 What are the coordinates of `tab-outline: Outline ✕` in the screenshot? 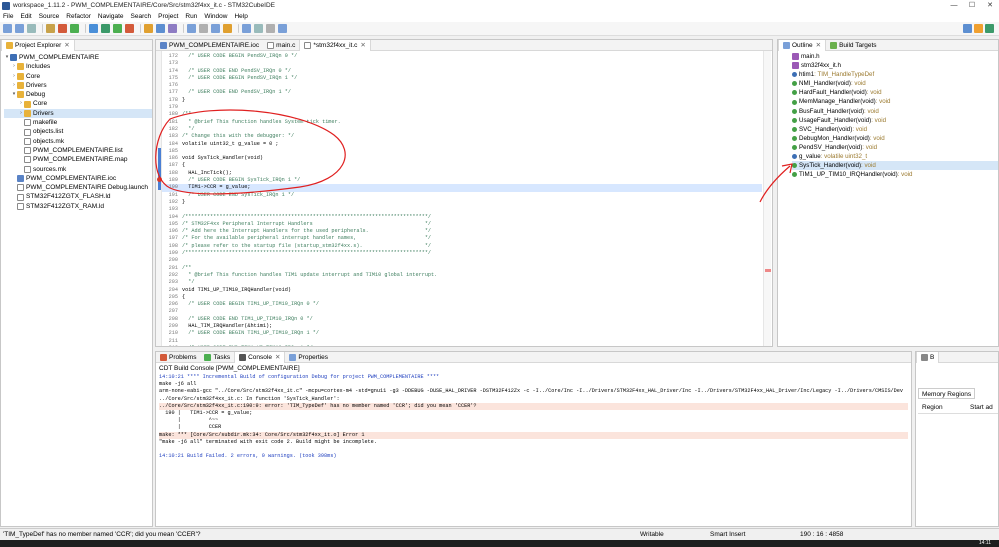 It's located at (802, 45).